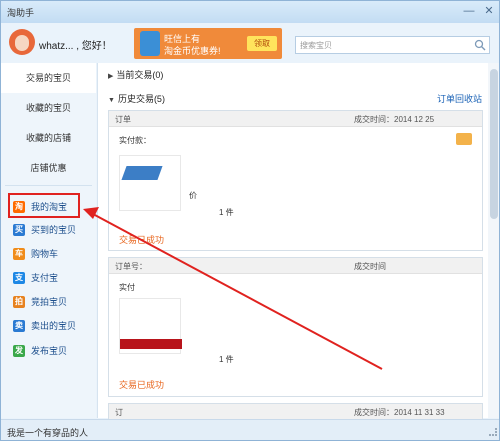  I want to click on sidebar-item-label: 支付宝, so click(45, 278).